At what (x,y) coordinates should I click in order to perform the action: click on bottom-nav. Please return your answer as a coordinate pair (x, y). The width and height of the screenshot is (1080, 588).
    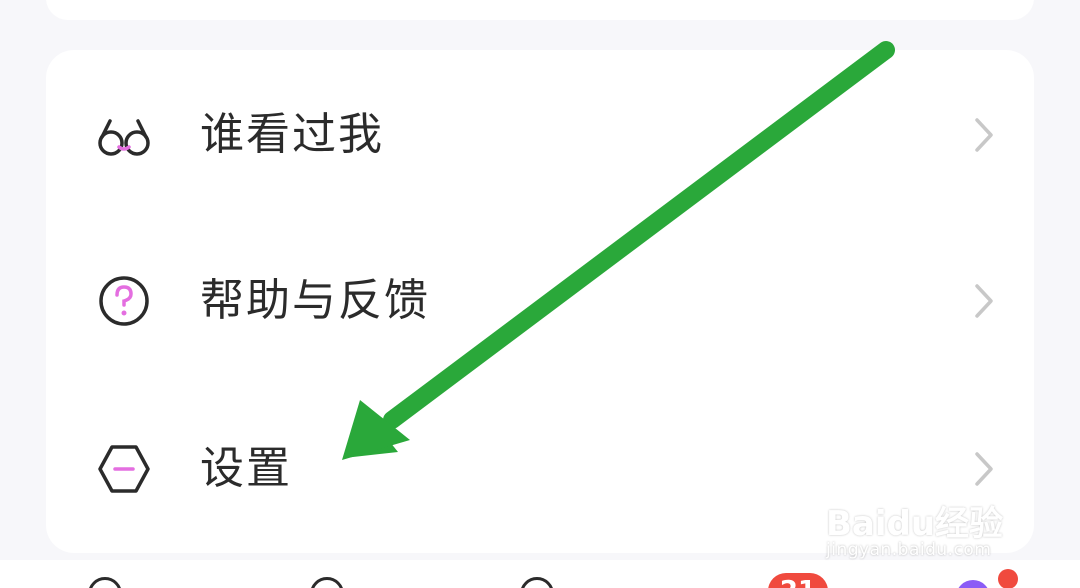
    Looking at the image, I should click on (540, 574).